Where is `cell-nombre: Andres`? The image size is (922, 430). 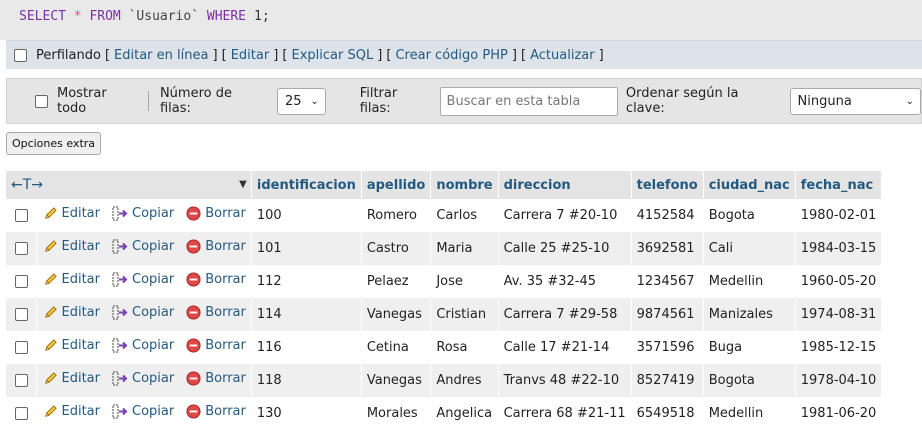 cell-nombre: Andres is located at coordinates (464, 380).